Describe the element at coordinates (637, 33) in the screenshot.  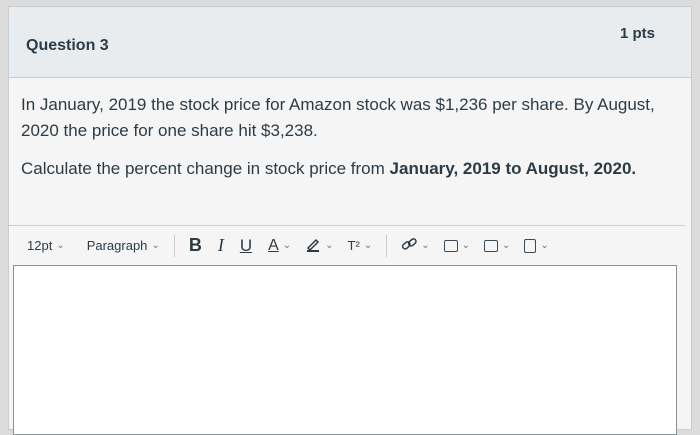
I see `question-points: 1 pts` at that location.